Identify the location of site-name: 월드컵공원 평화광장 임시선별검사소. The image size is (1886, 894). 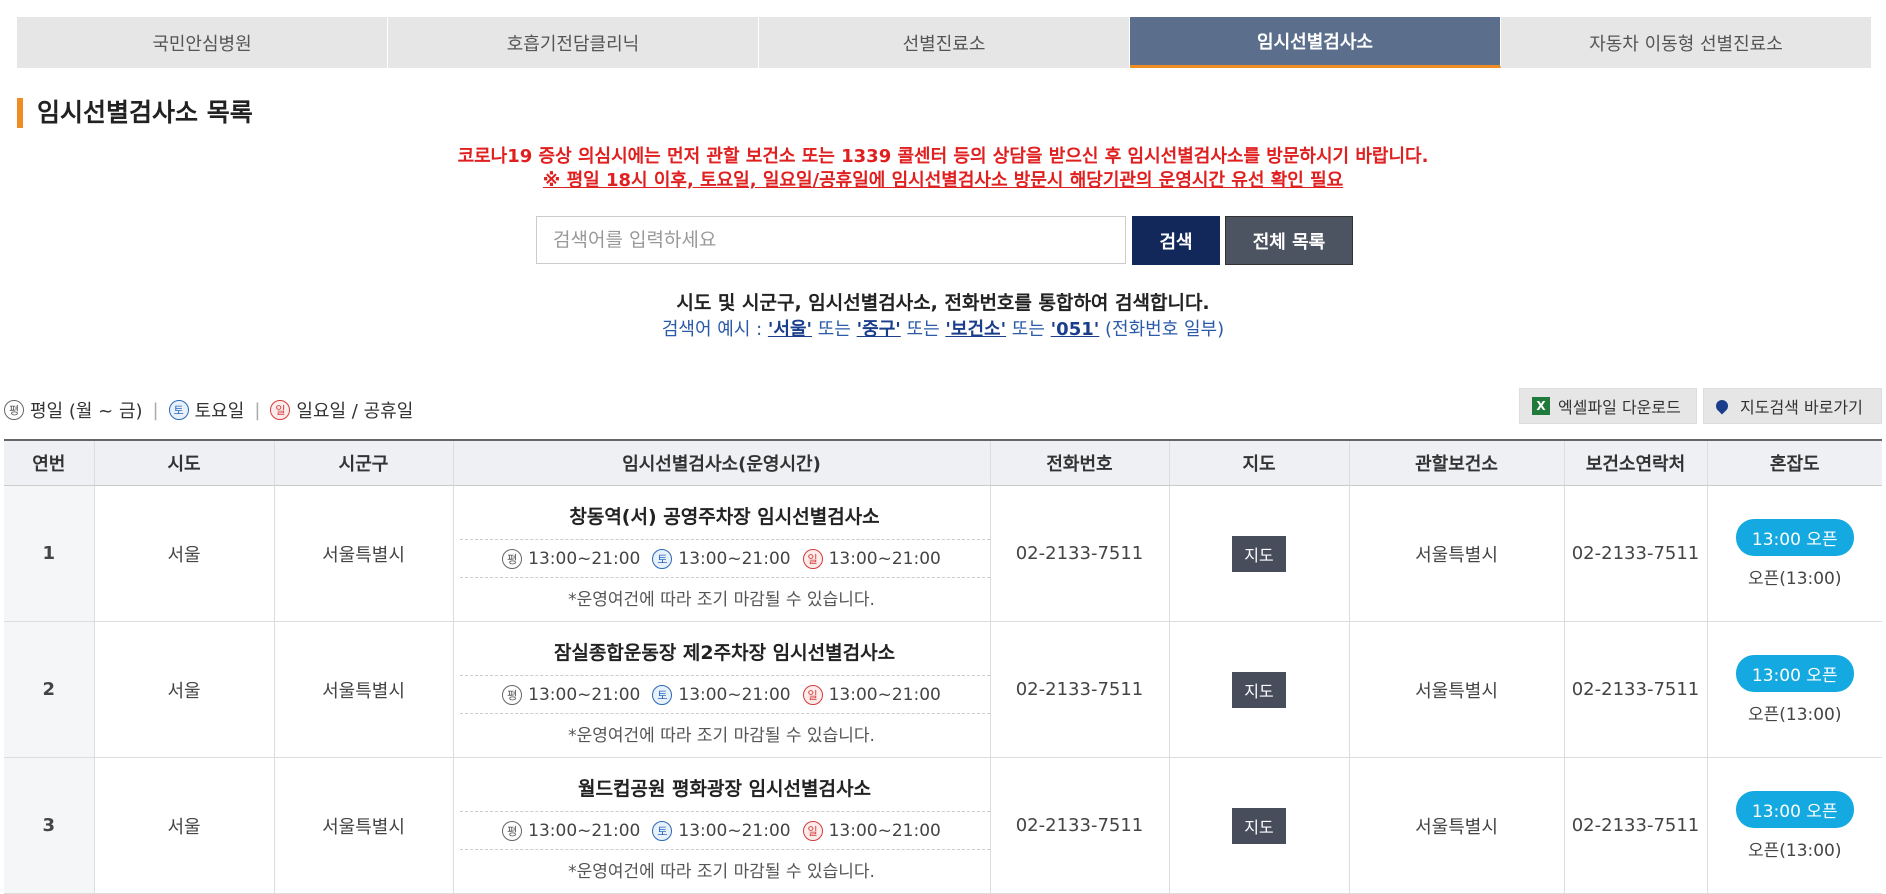
(724, 789).